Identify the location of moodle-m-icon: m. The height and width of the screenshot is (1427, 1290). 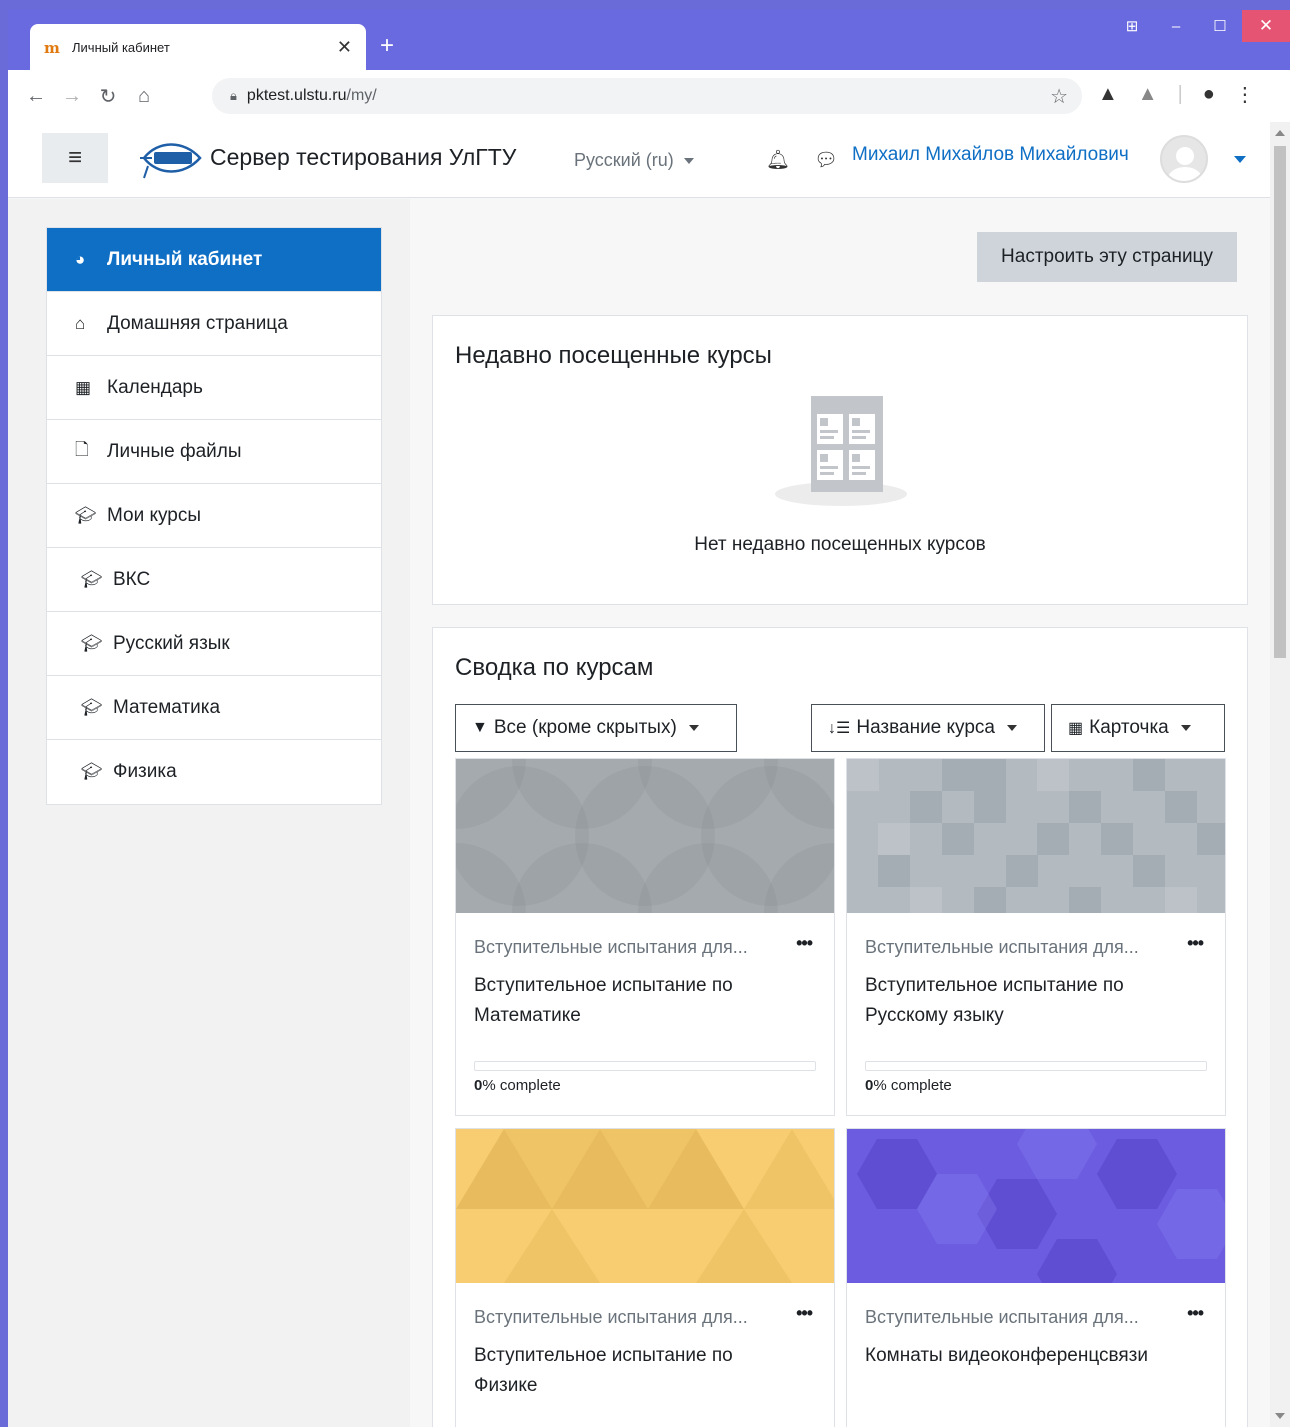
(52, 48).